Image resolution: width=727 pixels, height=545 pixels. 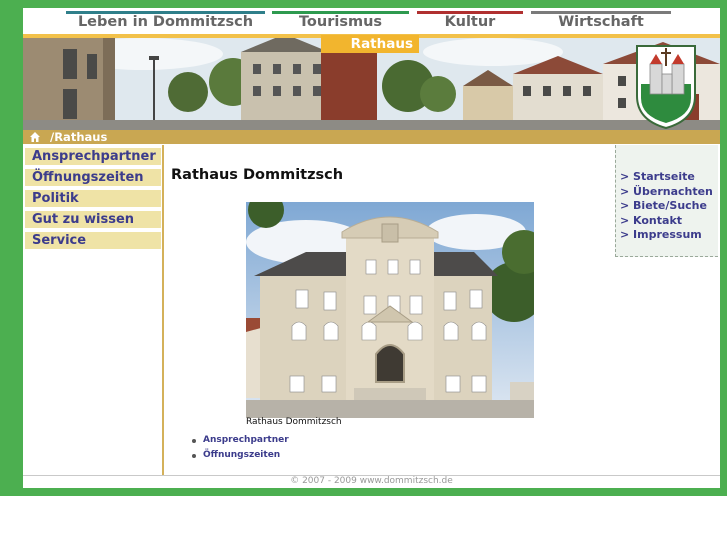 What do you see at coordinates (78, 137) in the screenshot?
I see `breadcrumb-path: /Rathaus` at bounding box center [78, 137].